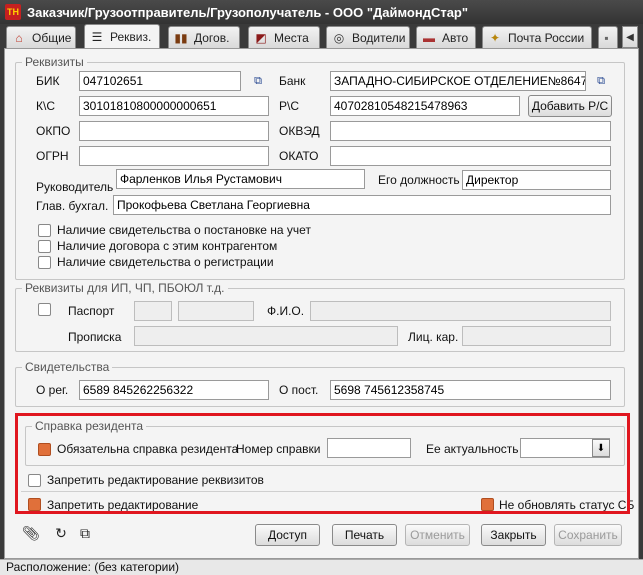 Image resolution: width=643 pixels, height=575 pixels. Describe the element at coordinates (48, 81) in the screenshot. I see `bik-label: БИК` at that location.